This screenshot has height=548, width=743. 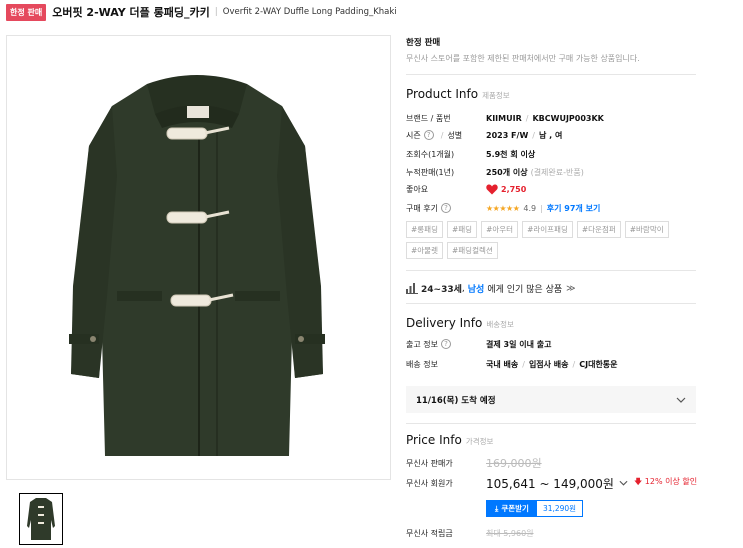 What do you see at coordinates (450, 440) in the screenshot?
I see `price-info-title: Price Info 가격정보` at bounding box center [450, 440].